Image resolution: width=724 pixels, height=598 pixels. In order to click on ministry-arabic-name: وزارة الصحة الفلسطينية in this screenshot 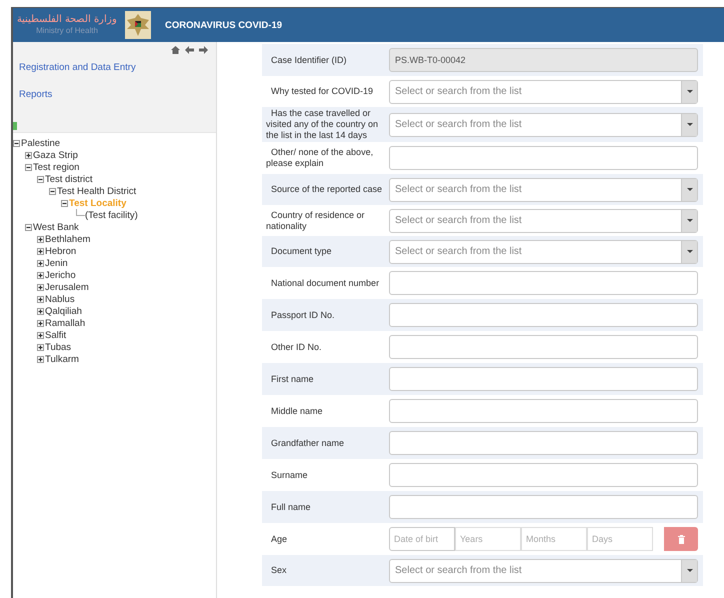, I will do `click(67, 20)`.